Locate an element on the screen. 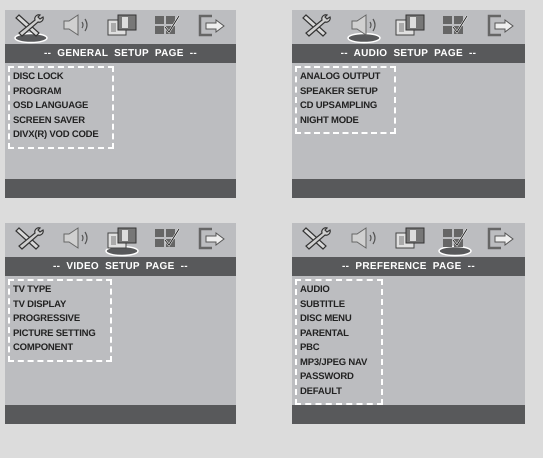  menu-item: PROGRAM is located at coordinates (55, 91).